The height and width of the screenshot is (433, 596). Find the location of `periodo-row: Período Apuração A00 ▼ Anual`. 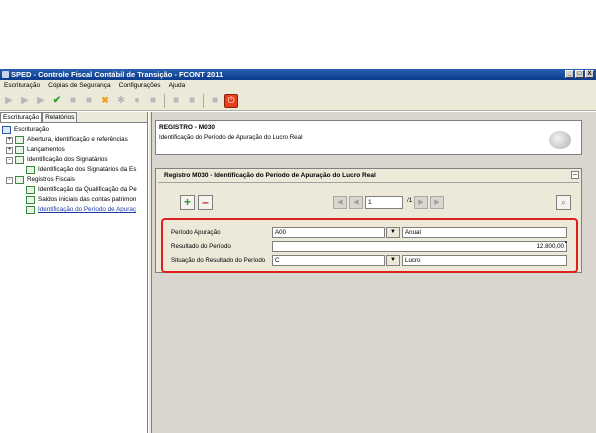

periodo-row: Período Apuração A00 ▼ Anual is located at coordinates (369, 233).